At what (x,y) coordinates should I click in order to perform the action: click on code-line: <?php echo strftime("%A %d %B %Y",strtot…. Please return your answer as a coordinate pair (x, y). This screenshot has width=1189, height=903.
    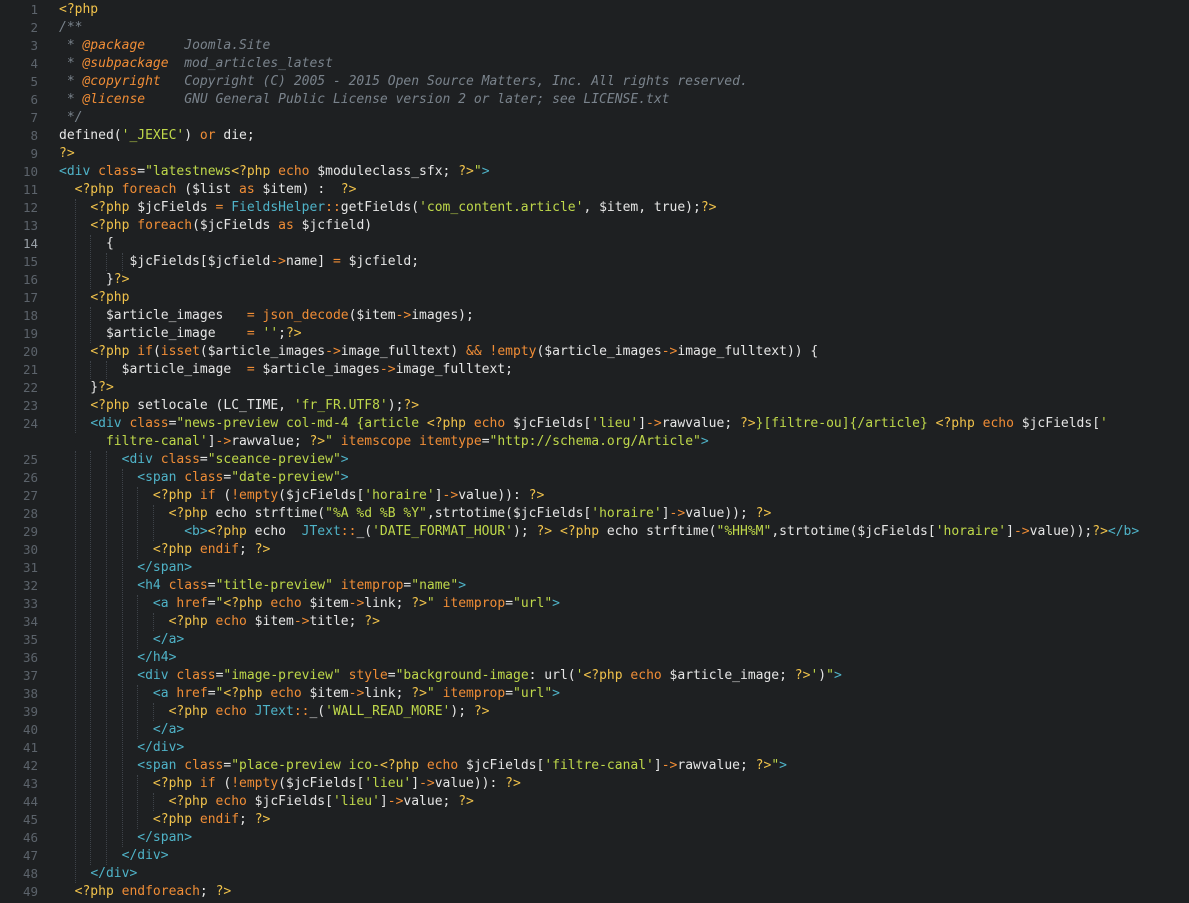
    Looking at the image, I should click on (624, 514).